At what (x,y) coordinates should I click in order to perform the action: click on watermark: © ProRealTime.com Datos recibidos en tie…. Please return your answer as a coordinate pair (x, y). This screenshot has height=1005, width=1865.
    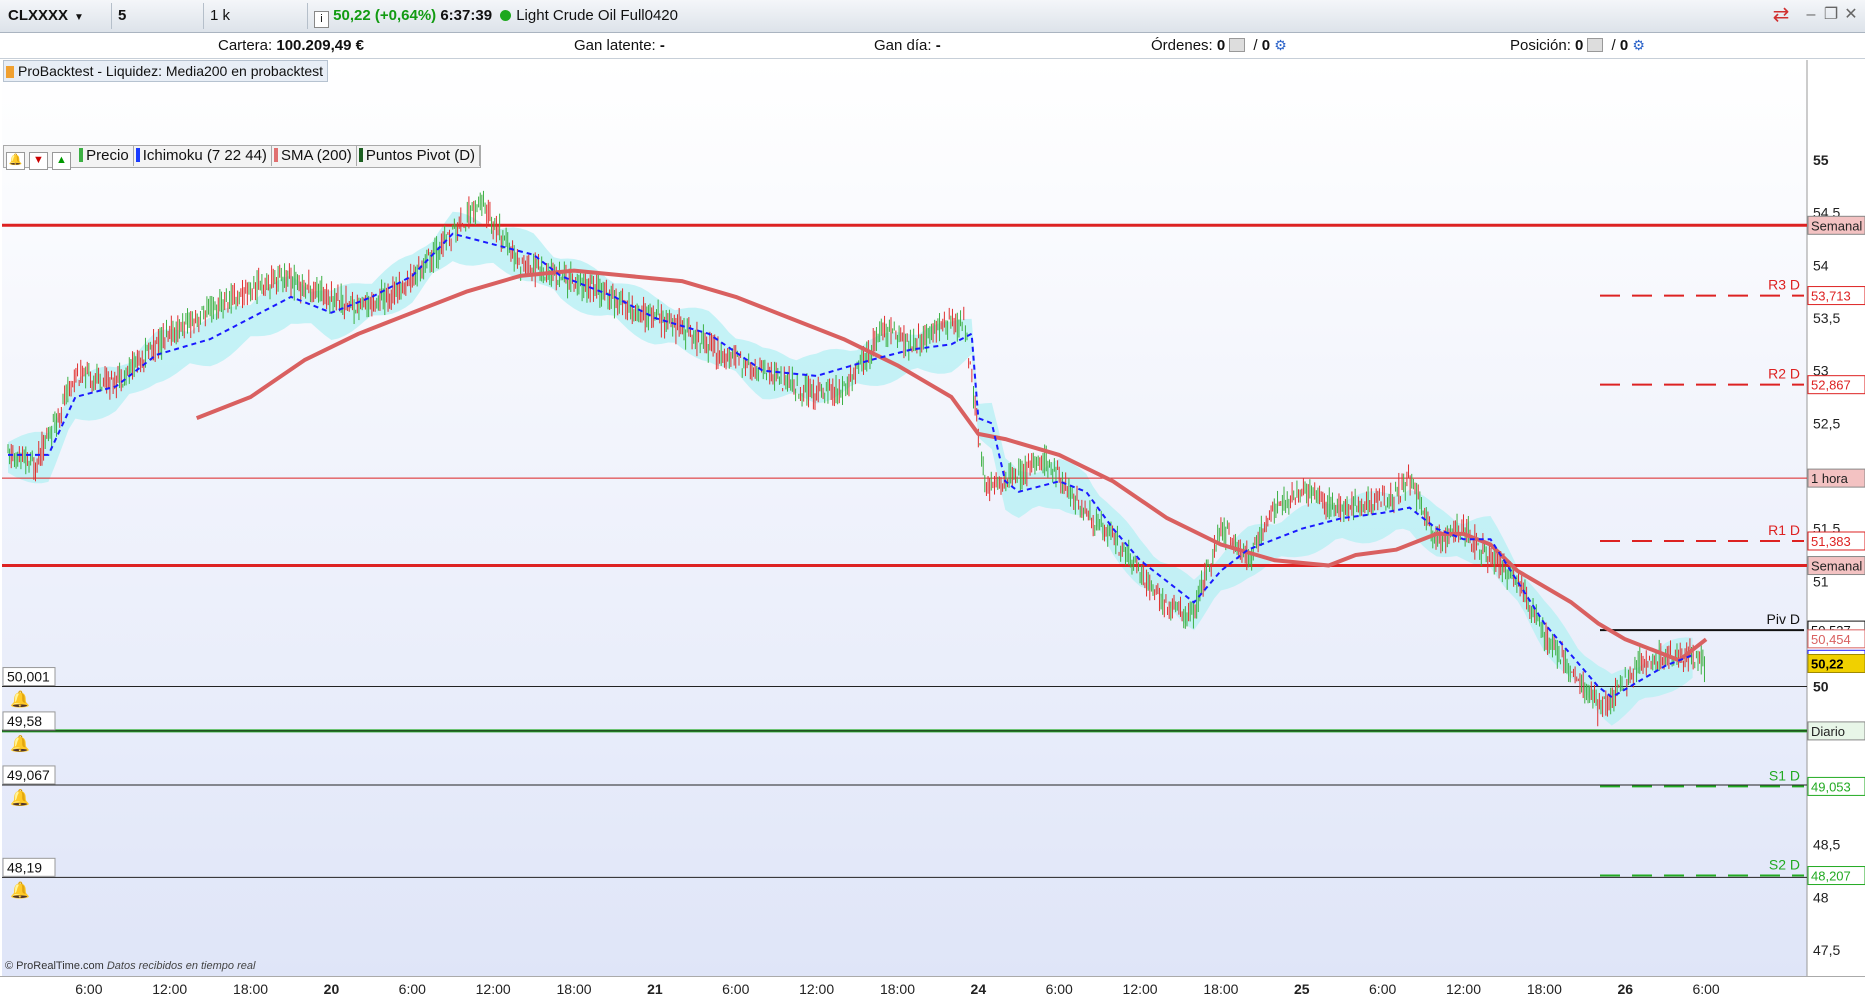
    Looking at the image, I should click on (130, 966).